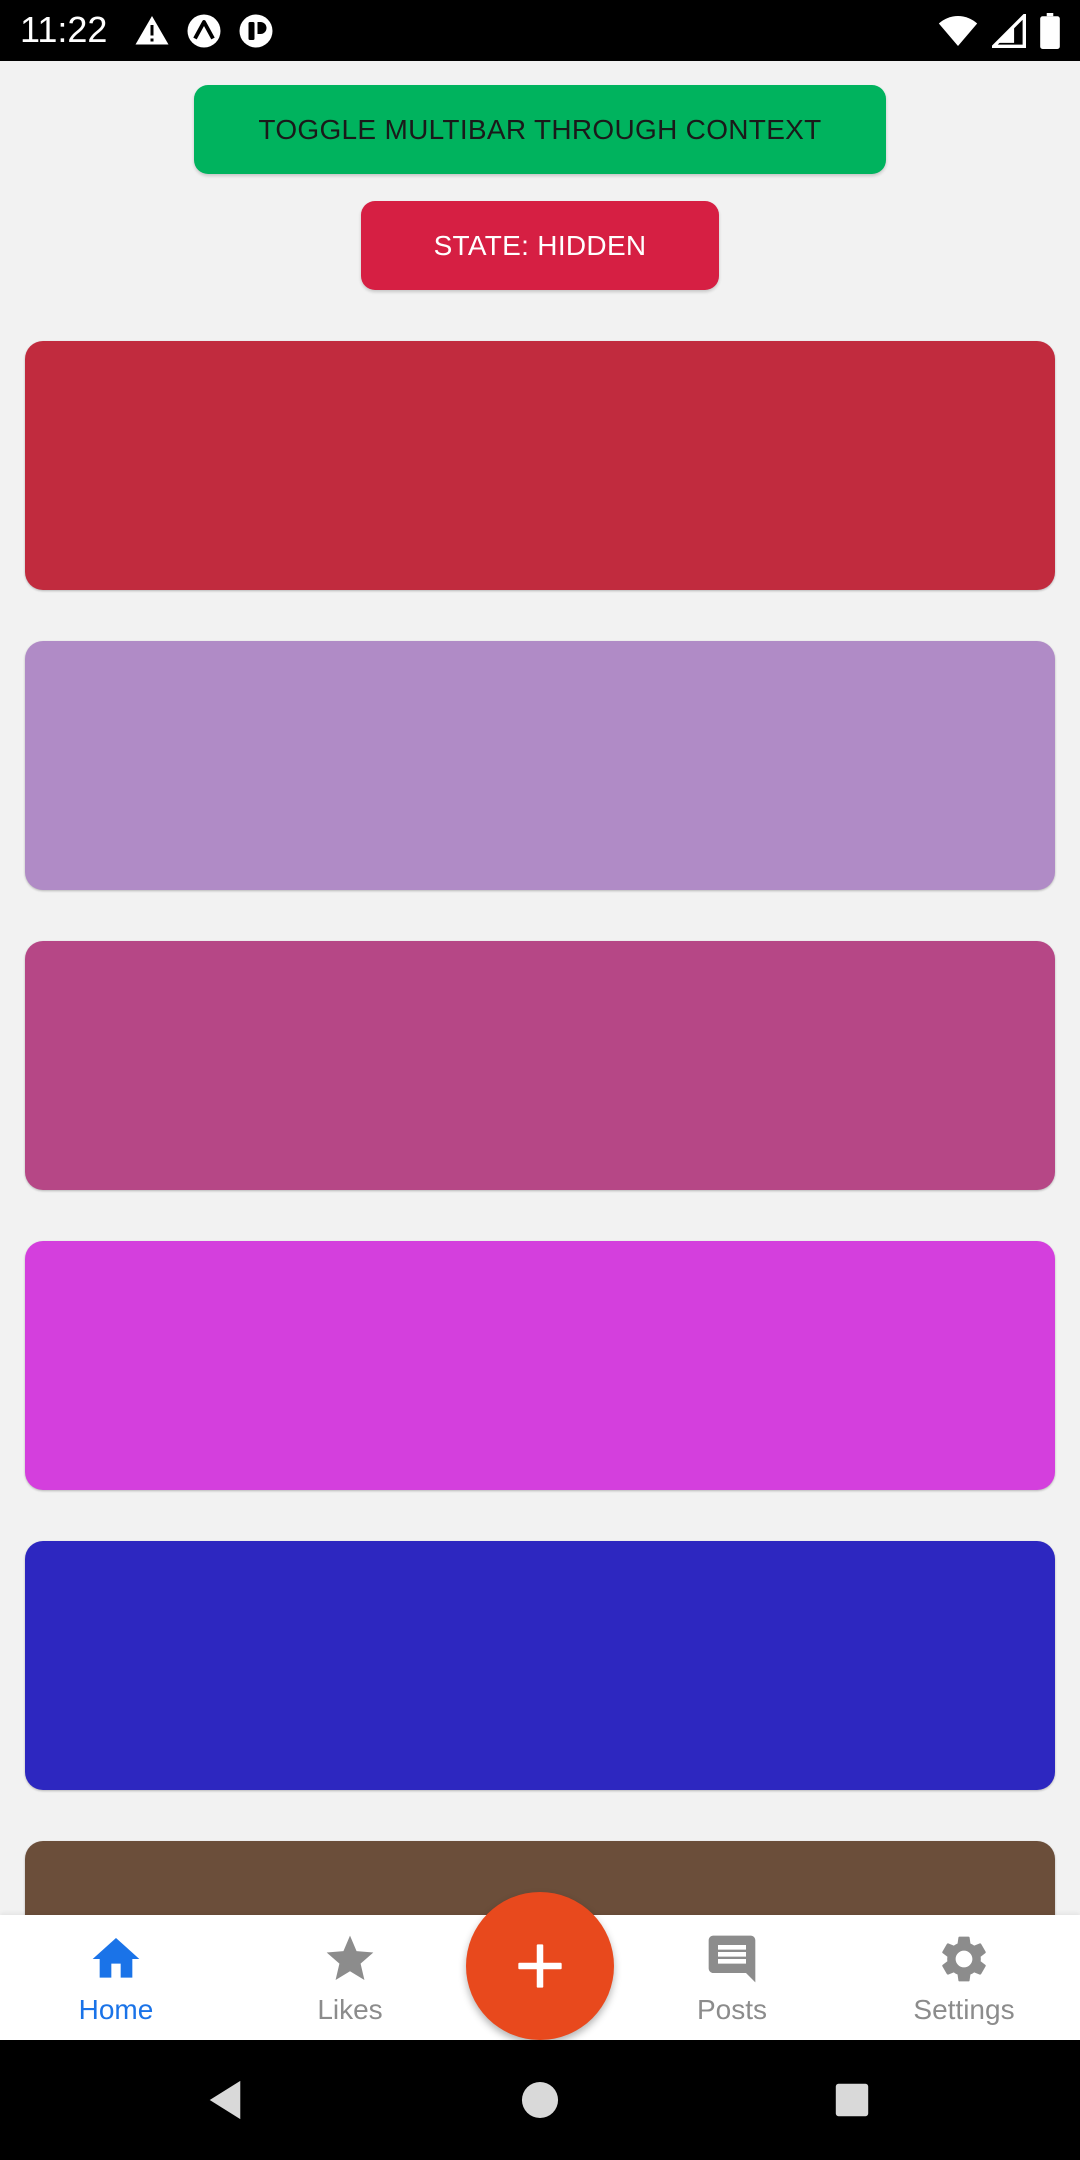  I want to click on tab-home: Home, so click(116, 1977).